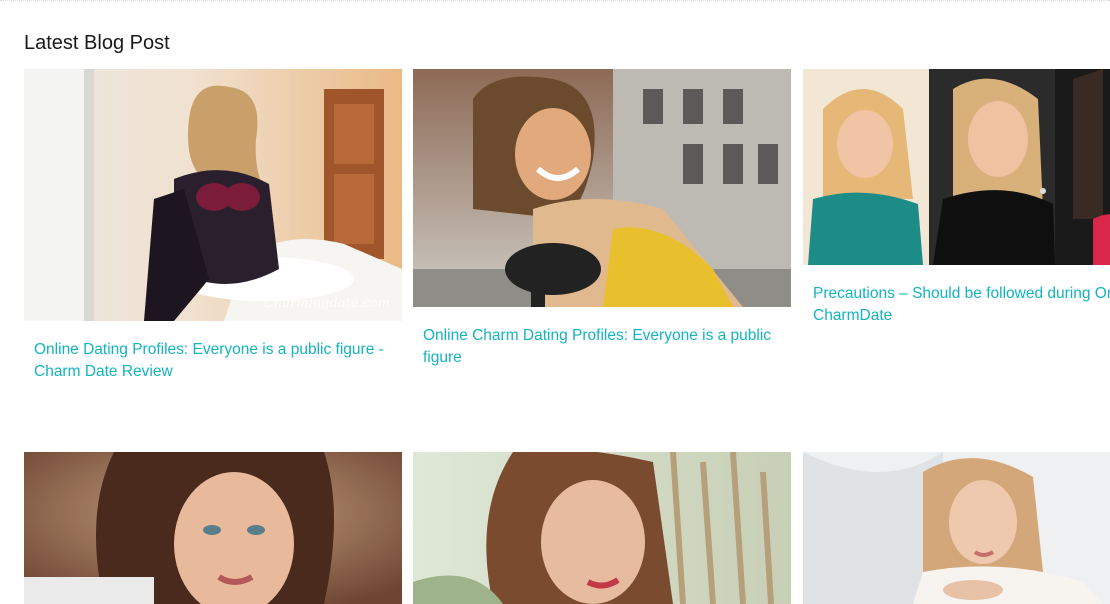  What do you see at coordinates (327, 303) in the screenshot?
I see `image-watermark: Charmingdate.com` at bounding box center [327, 303].